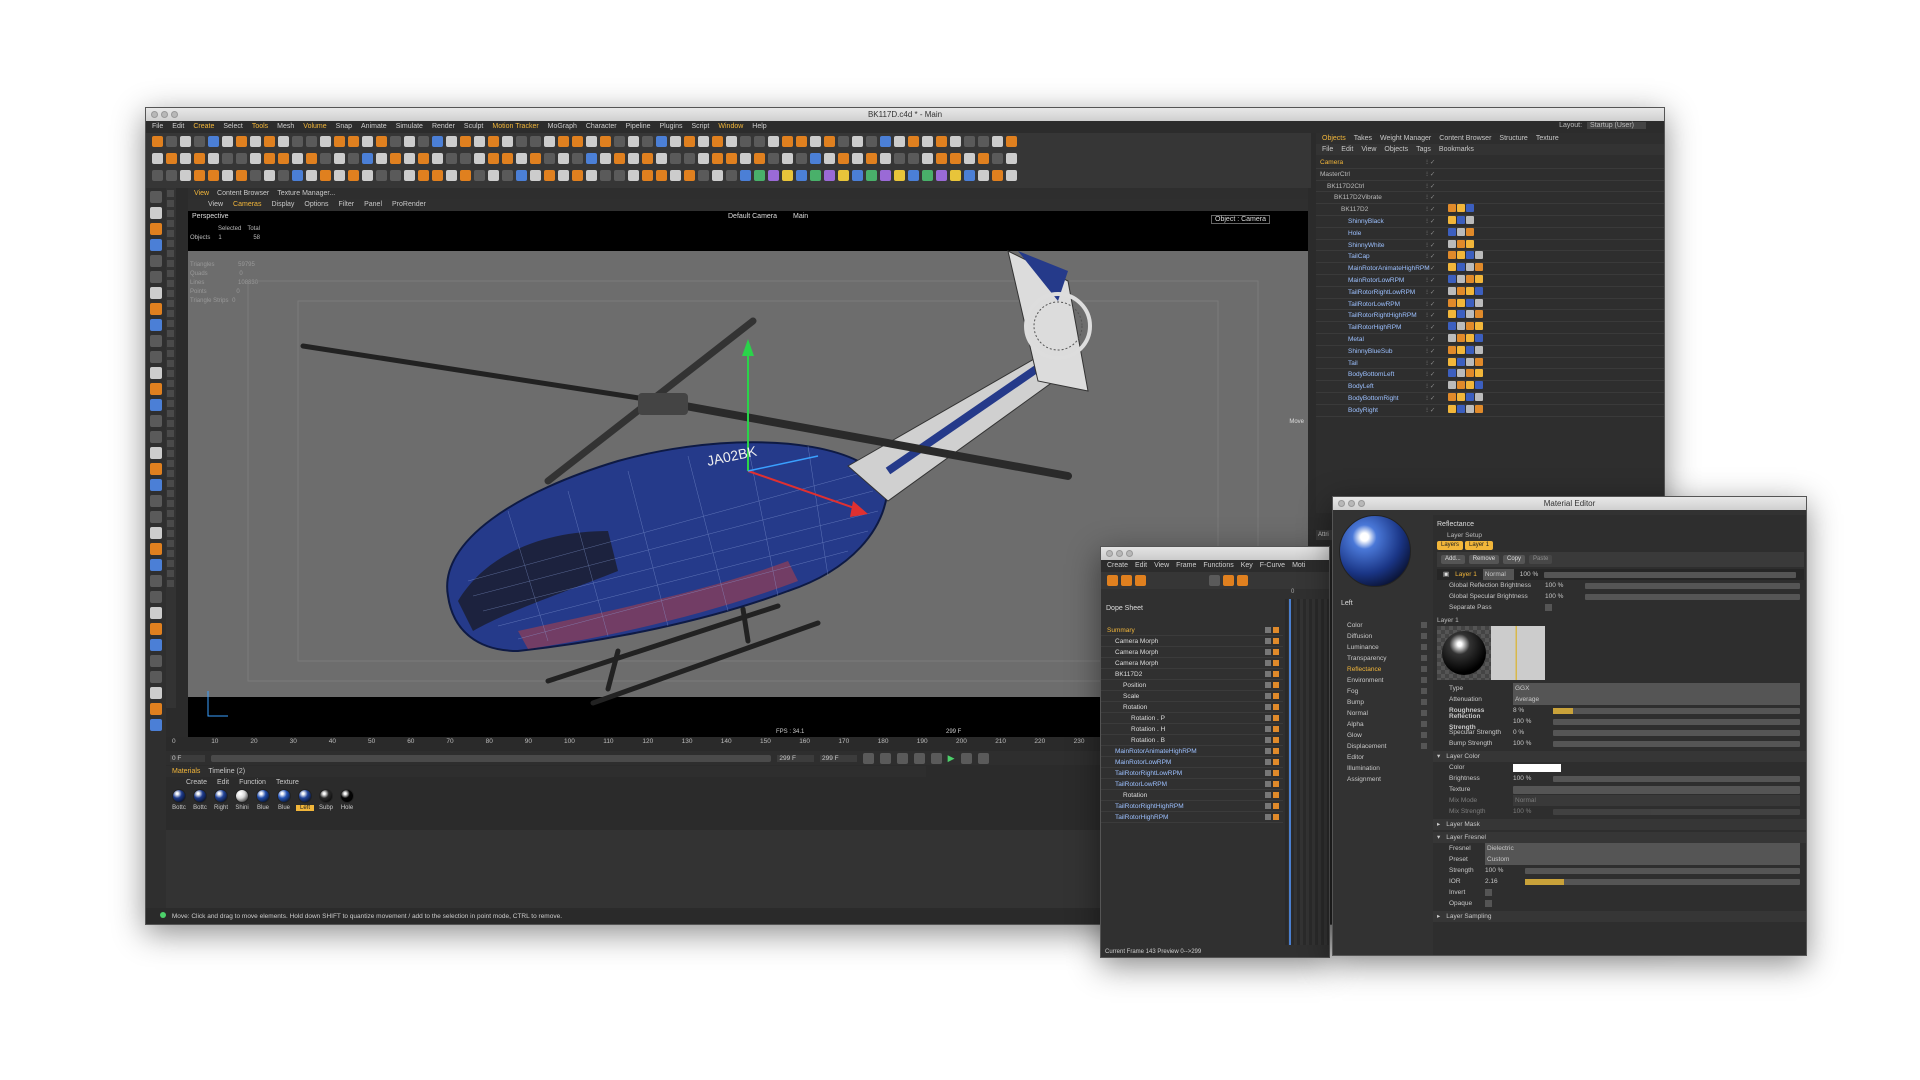  I want to click on dope-sheet-row: TailRotorRightHighRPM, so click(1192, 806).